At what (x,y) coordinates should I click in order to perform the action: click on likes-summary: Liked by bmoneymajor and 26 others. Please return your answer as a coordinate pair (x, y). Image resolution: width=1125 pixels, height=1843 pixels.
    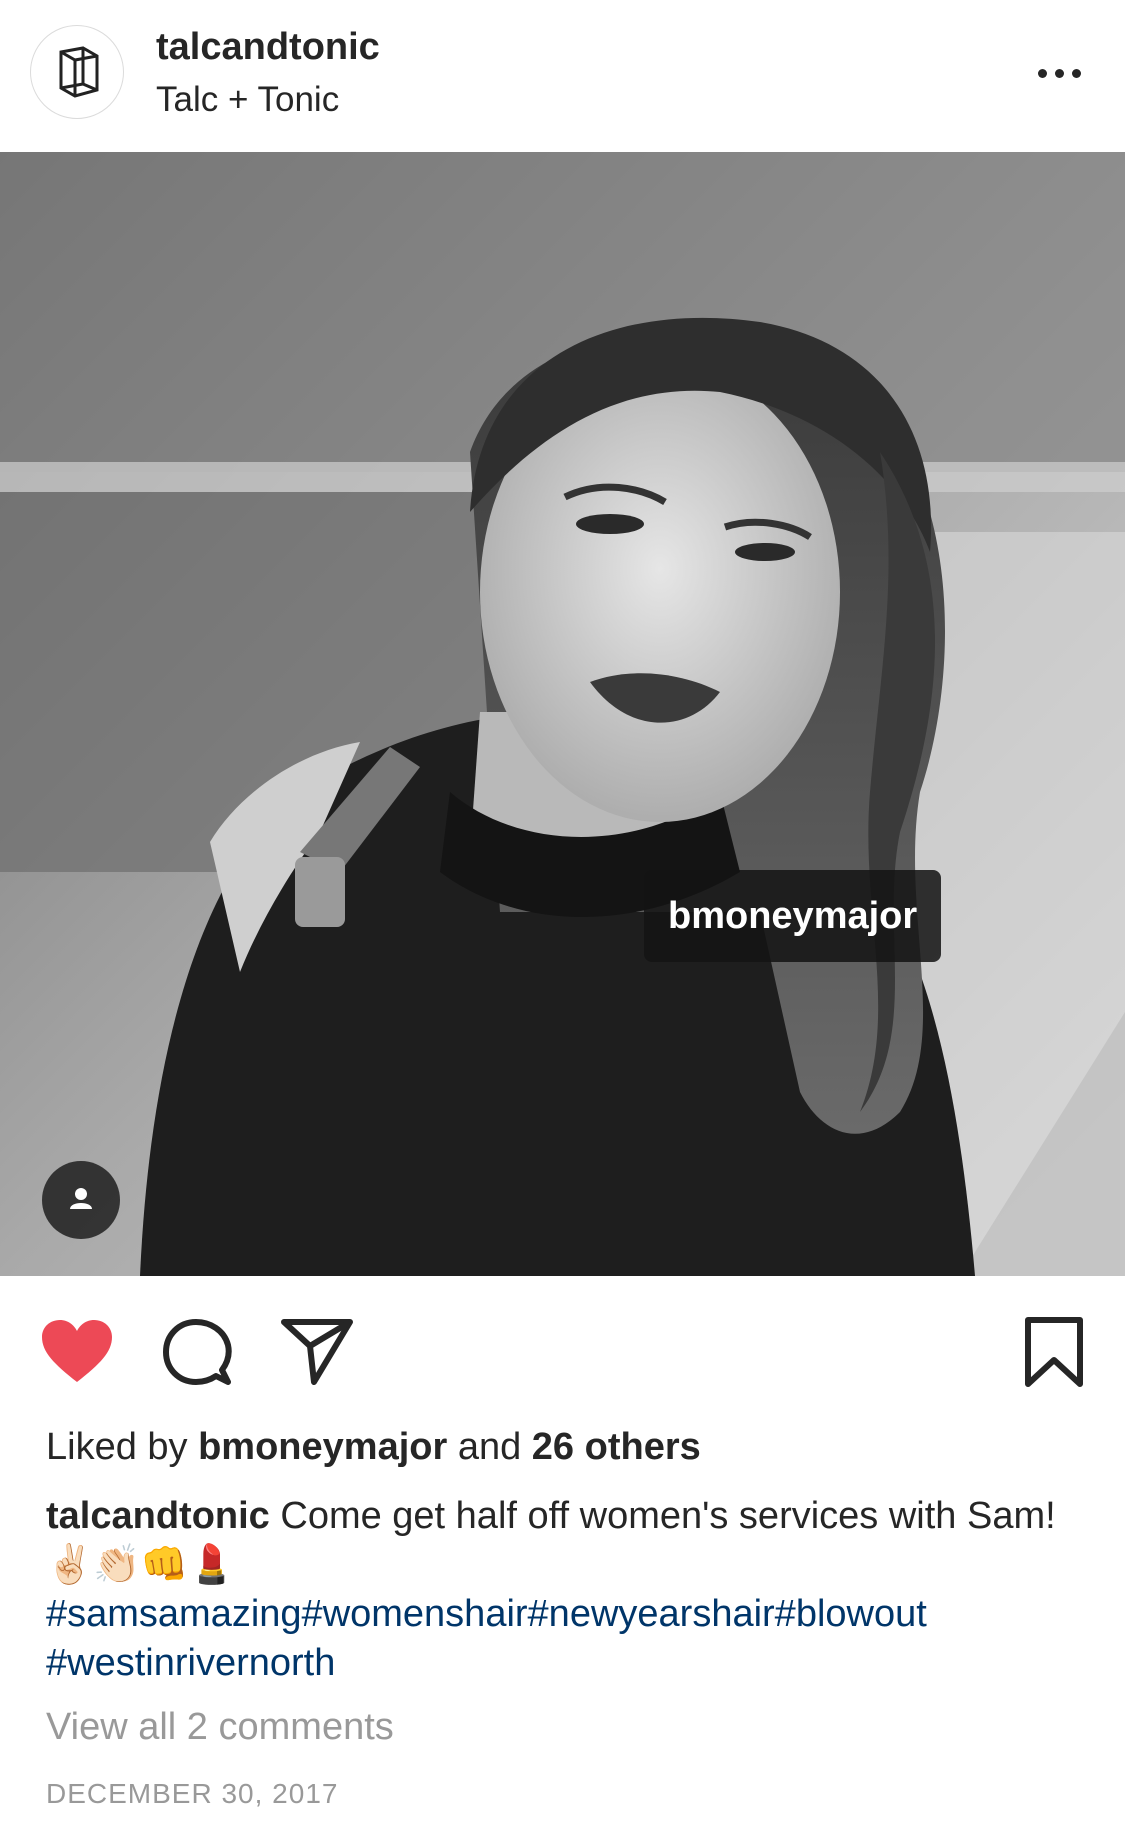
    Looking at the image, I should click on (373, 1447).